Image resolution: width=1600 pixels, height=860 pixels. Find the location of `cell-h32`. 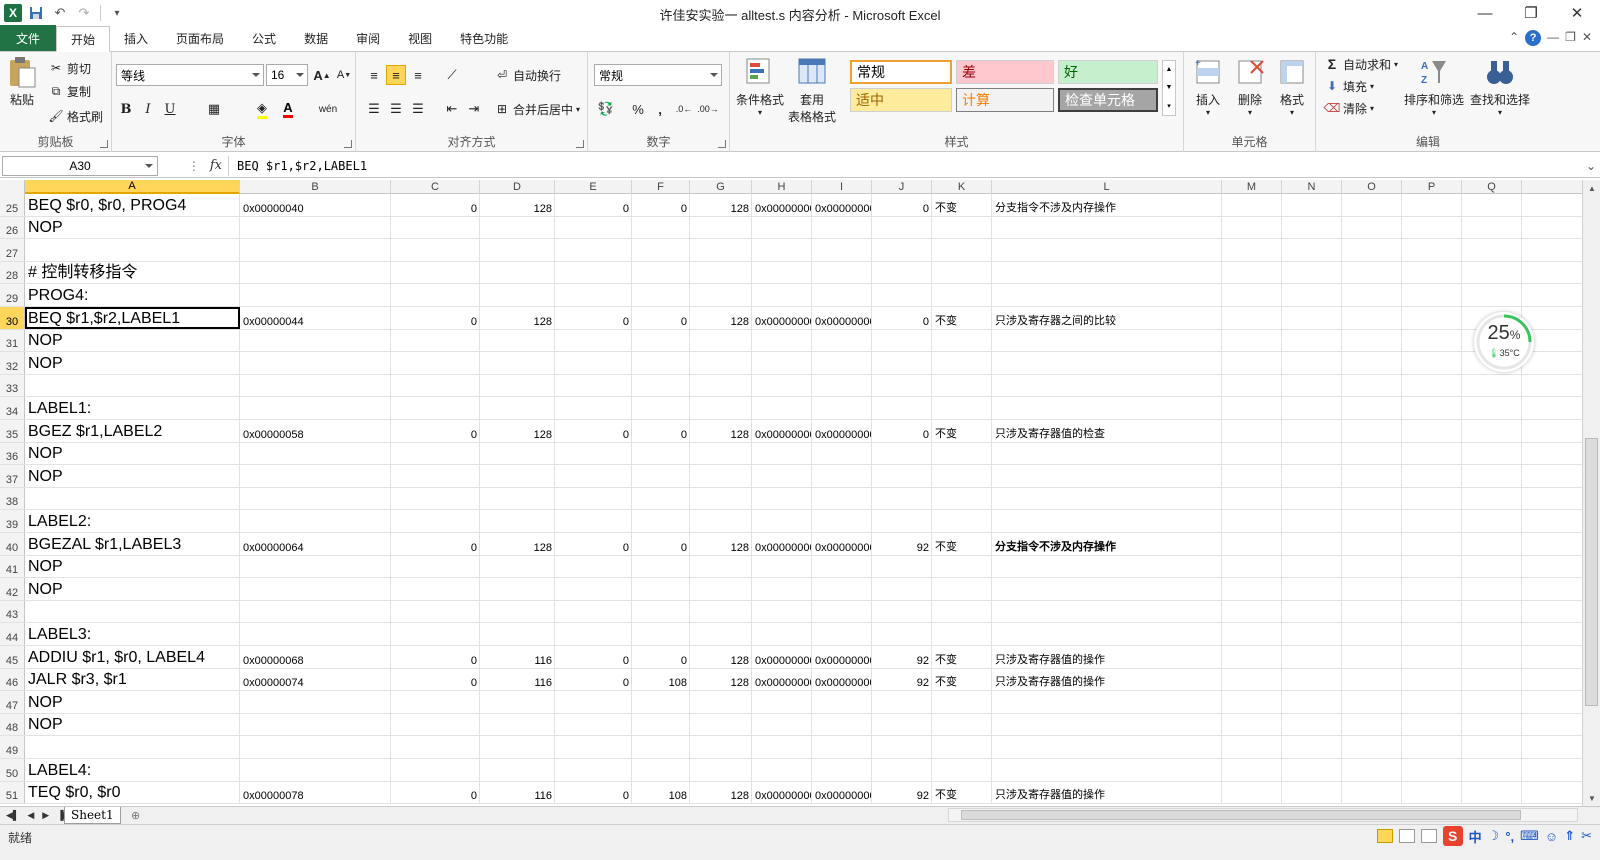

cell-h32 is located at coordinates (782, 363).